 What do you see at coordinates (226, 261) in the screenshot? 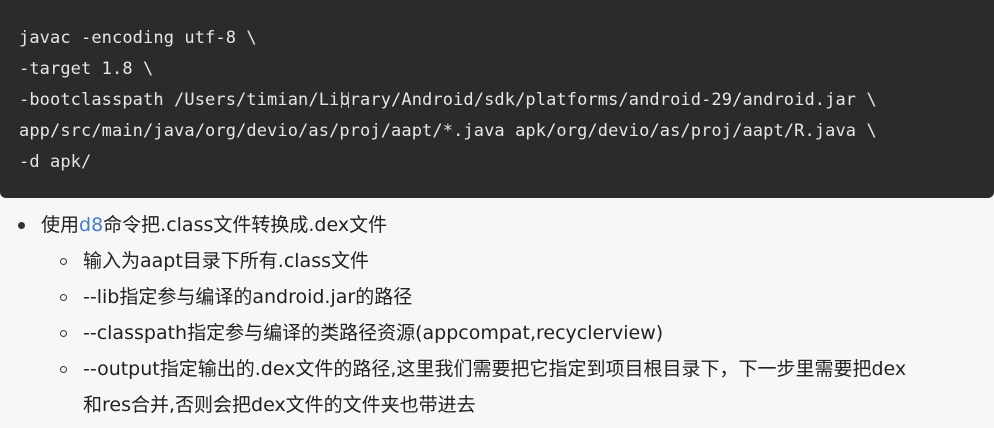
I see `sub-list-item: 输入为aapt目录下所有.class文件` at bounding box center [226, 261].